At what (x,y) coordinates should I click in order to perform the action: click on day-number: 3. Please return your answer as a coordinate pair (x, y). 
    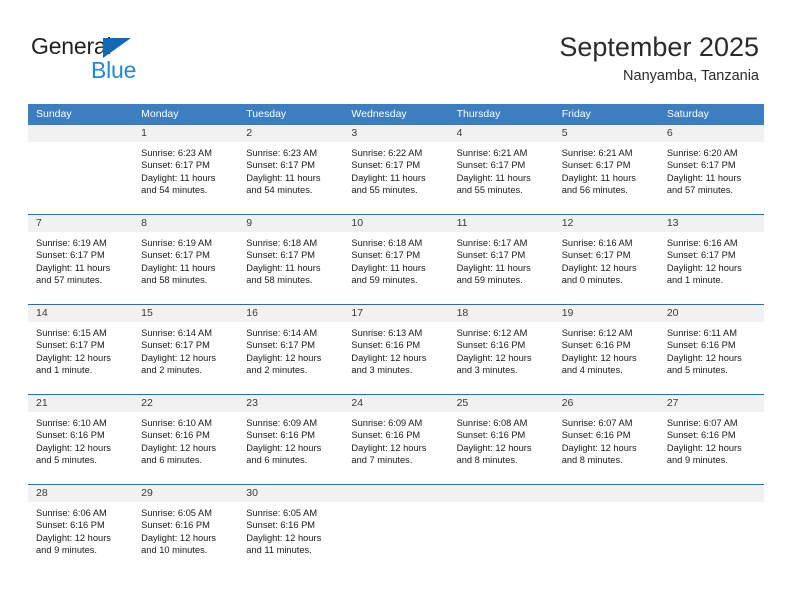
    Looking at the image, I should click on (395, 133).